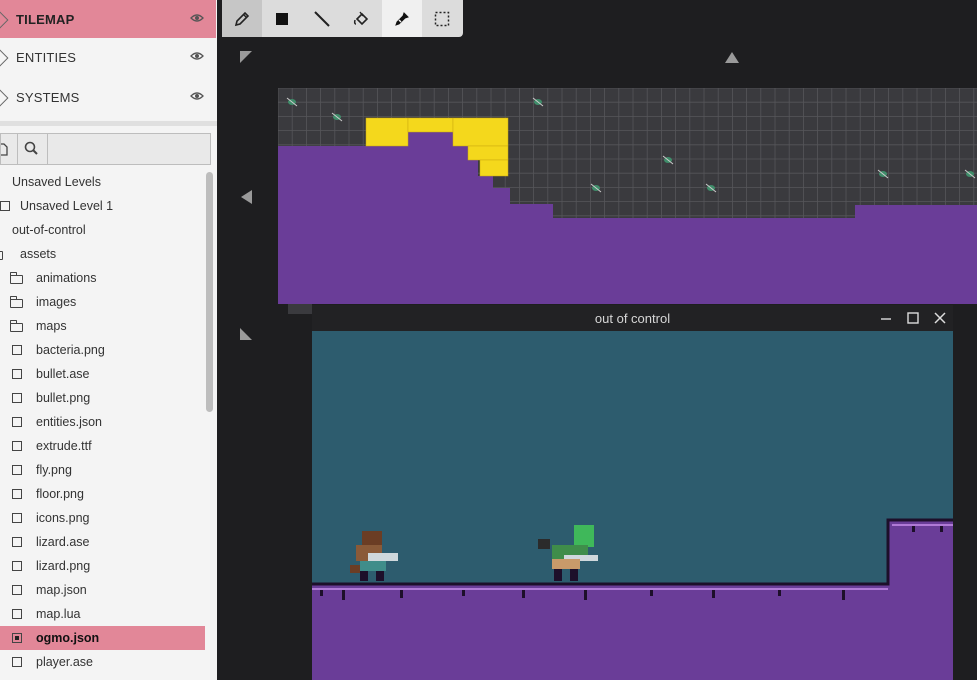 This screenshot has height=680, width=977. I want to click on tree-scrollbar, so click(209, 292).